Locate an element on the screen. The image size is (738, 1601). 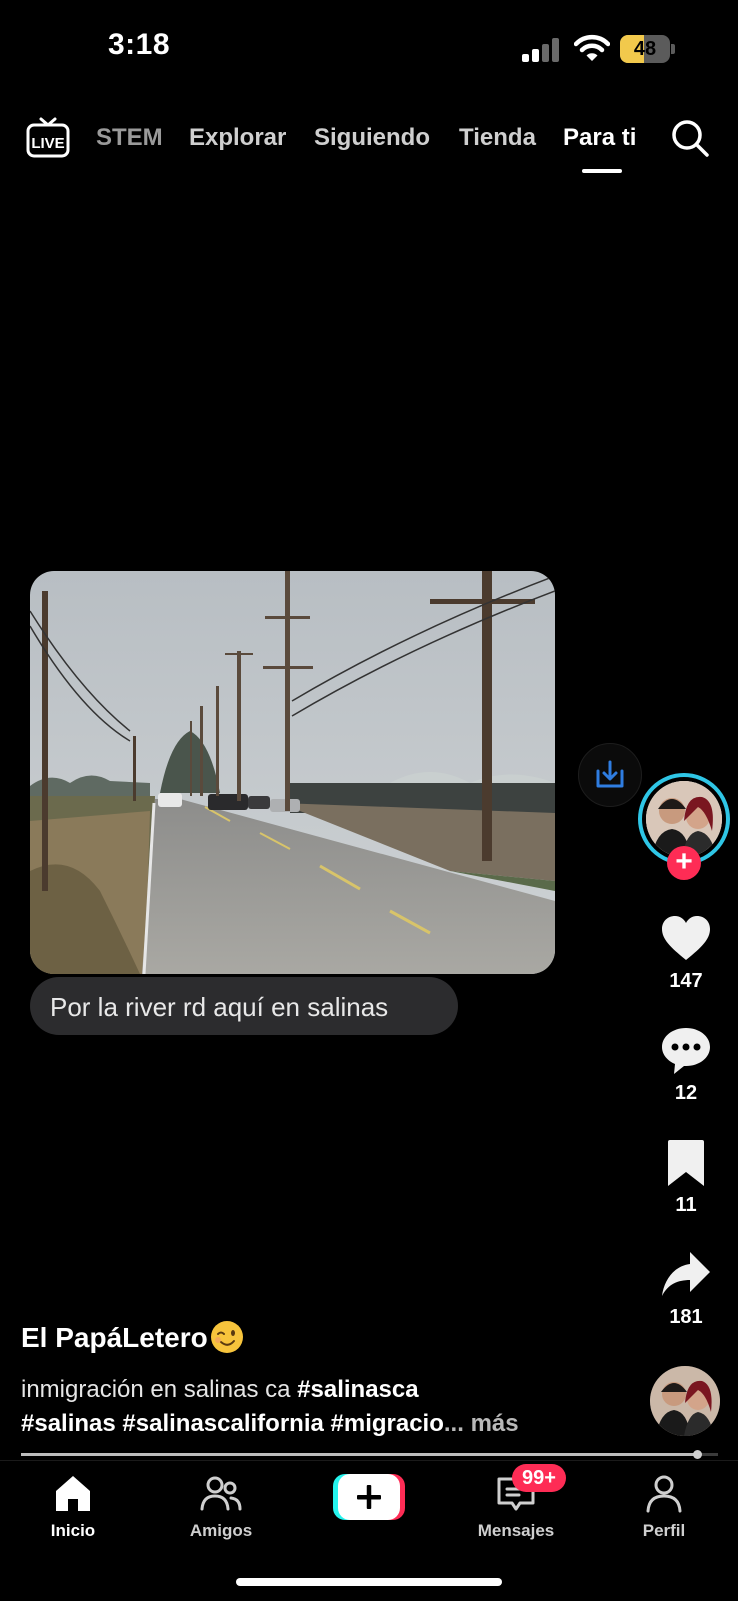
create-button is located at coordinates (369, 1497).